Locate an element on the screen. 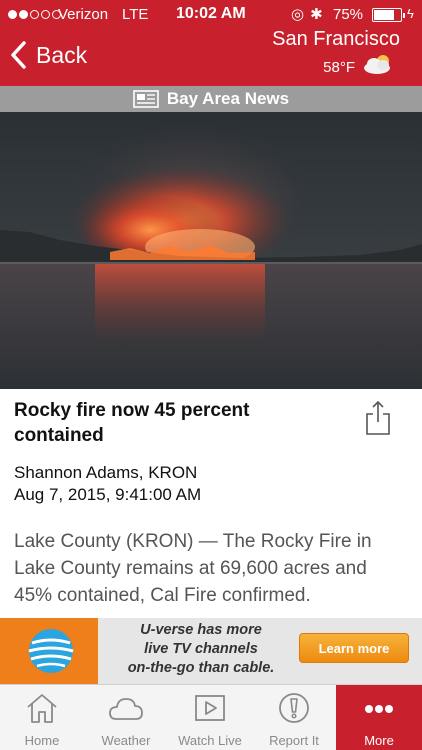 The height and width of the screenshot is (750, 422). article-title: Rocky fire now 45 percent contained is located at coordinates (132, 423).